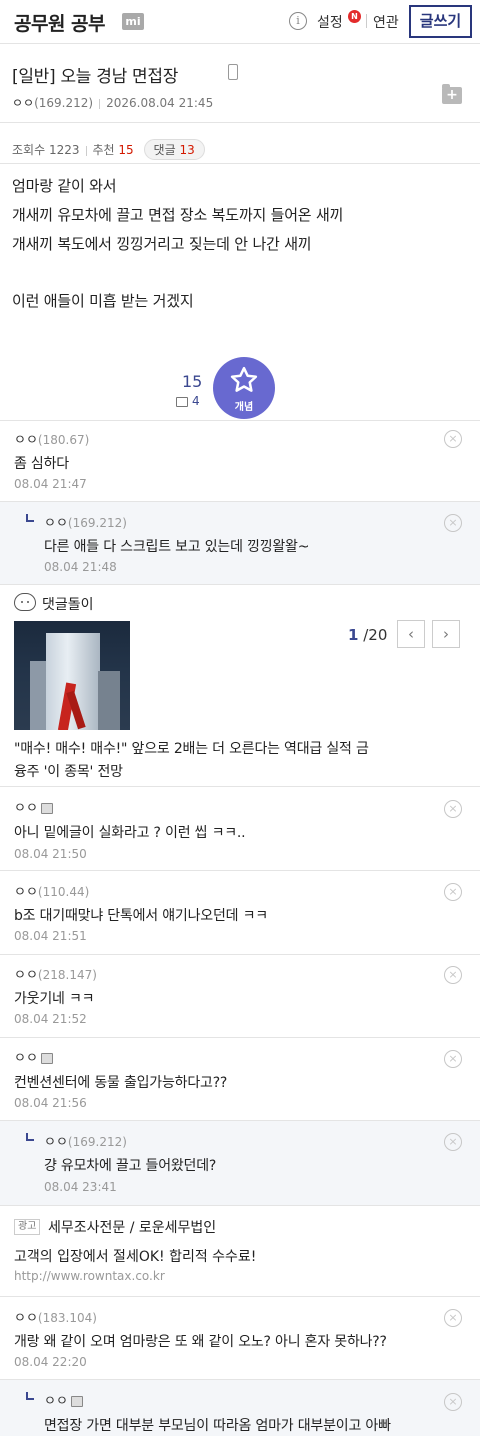  What do you see at coordinates (133, 21) in the screenshot?
I see `mi-badge: mi` at bounding box center [133, 21].